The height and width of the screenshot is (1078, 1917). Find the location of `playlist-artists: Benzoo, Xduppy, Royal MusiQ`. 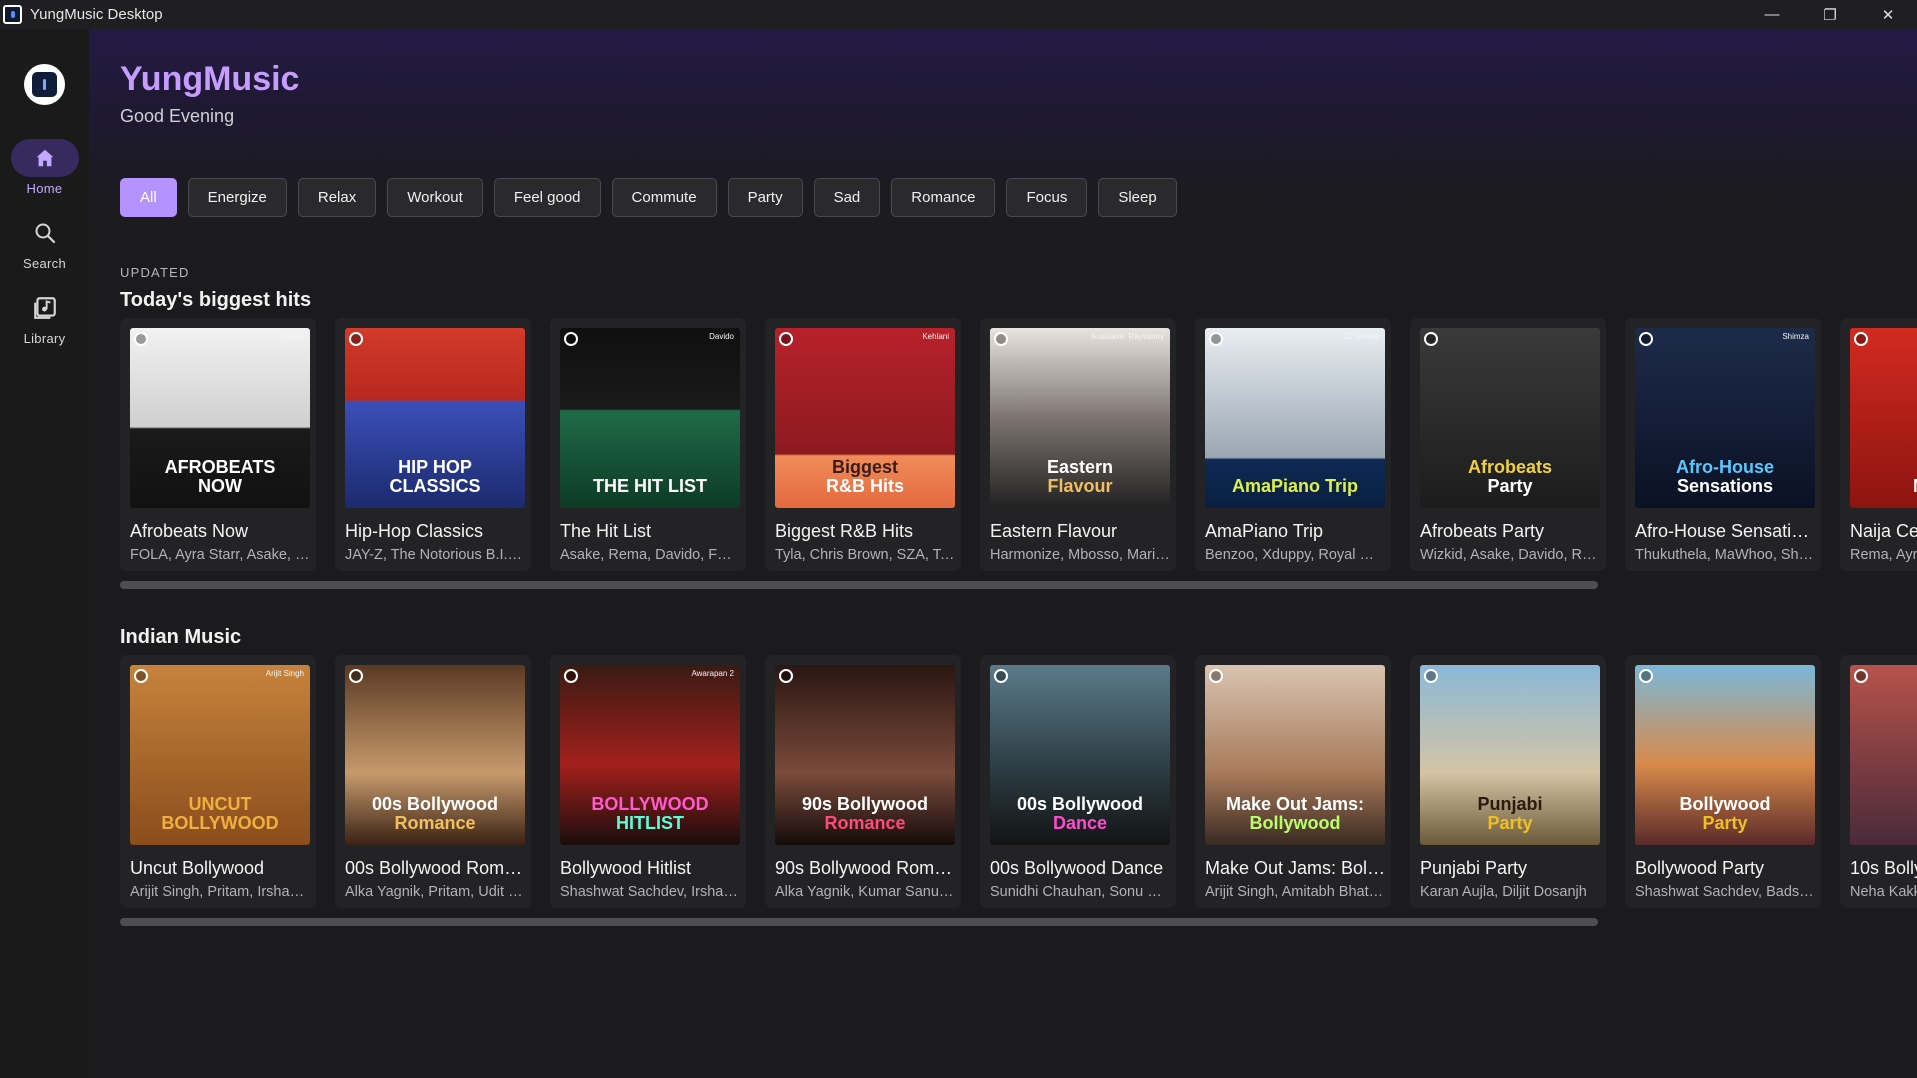

playlist-artists: Benzoo, Xduppy, Royal MusiQ is located at coordinates (1295, 555).